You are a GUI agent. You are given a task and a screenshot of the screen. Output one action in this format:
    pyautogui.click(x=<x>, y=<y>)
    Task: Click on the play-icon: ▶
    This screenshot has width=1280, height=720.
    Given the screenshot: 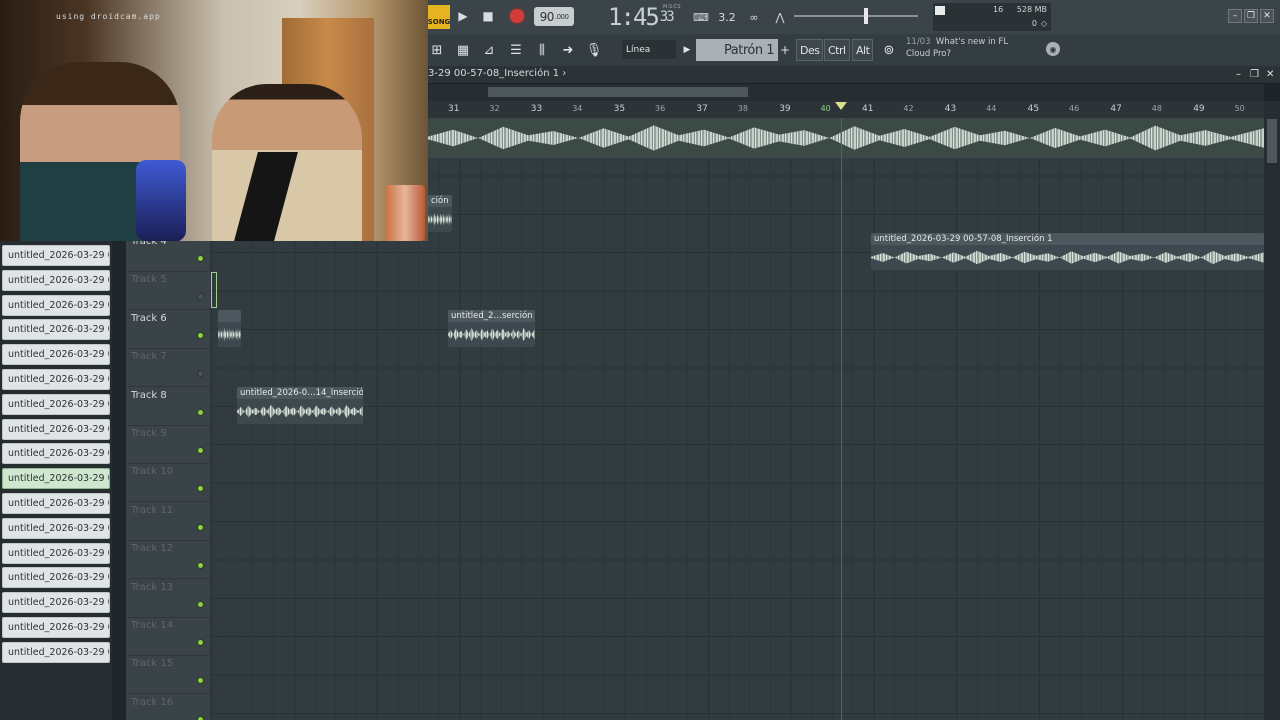 What is the action you would take?
    pyautogui.click(x=463, y=16)
    